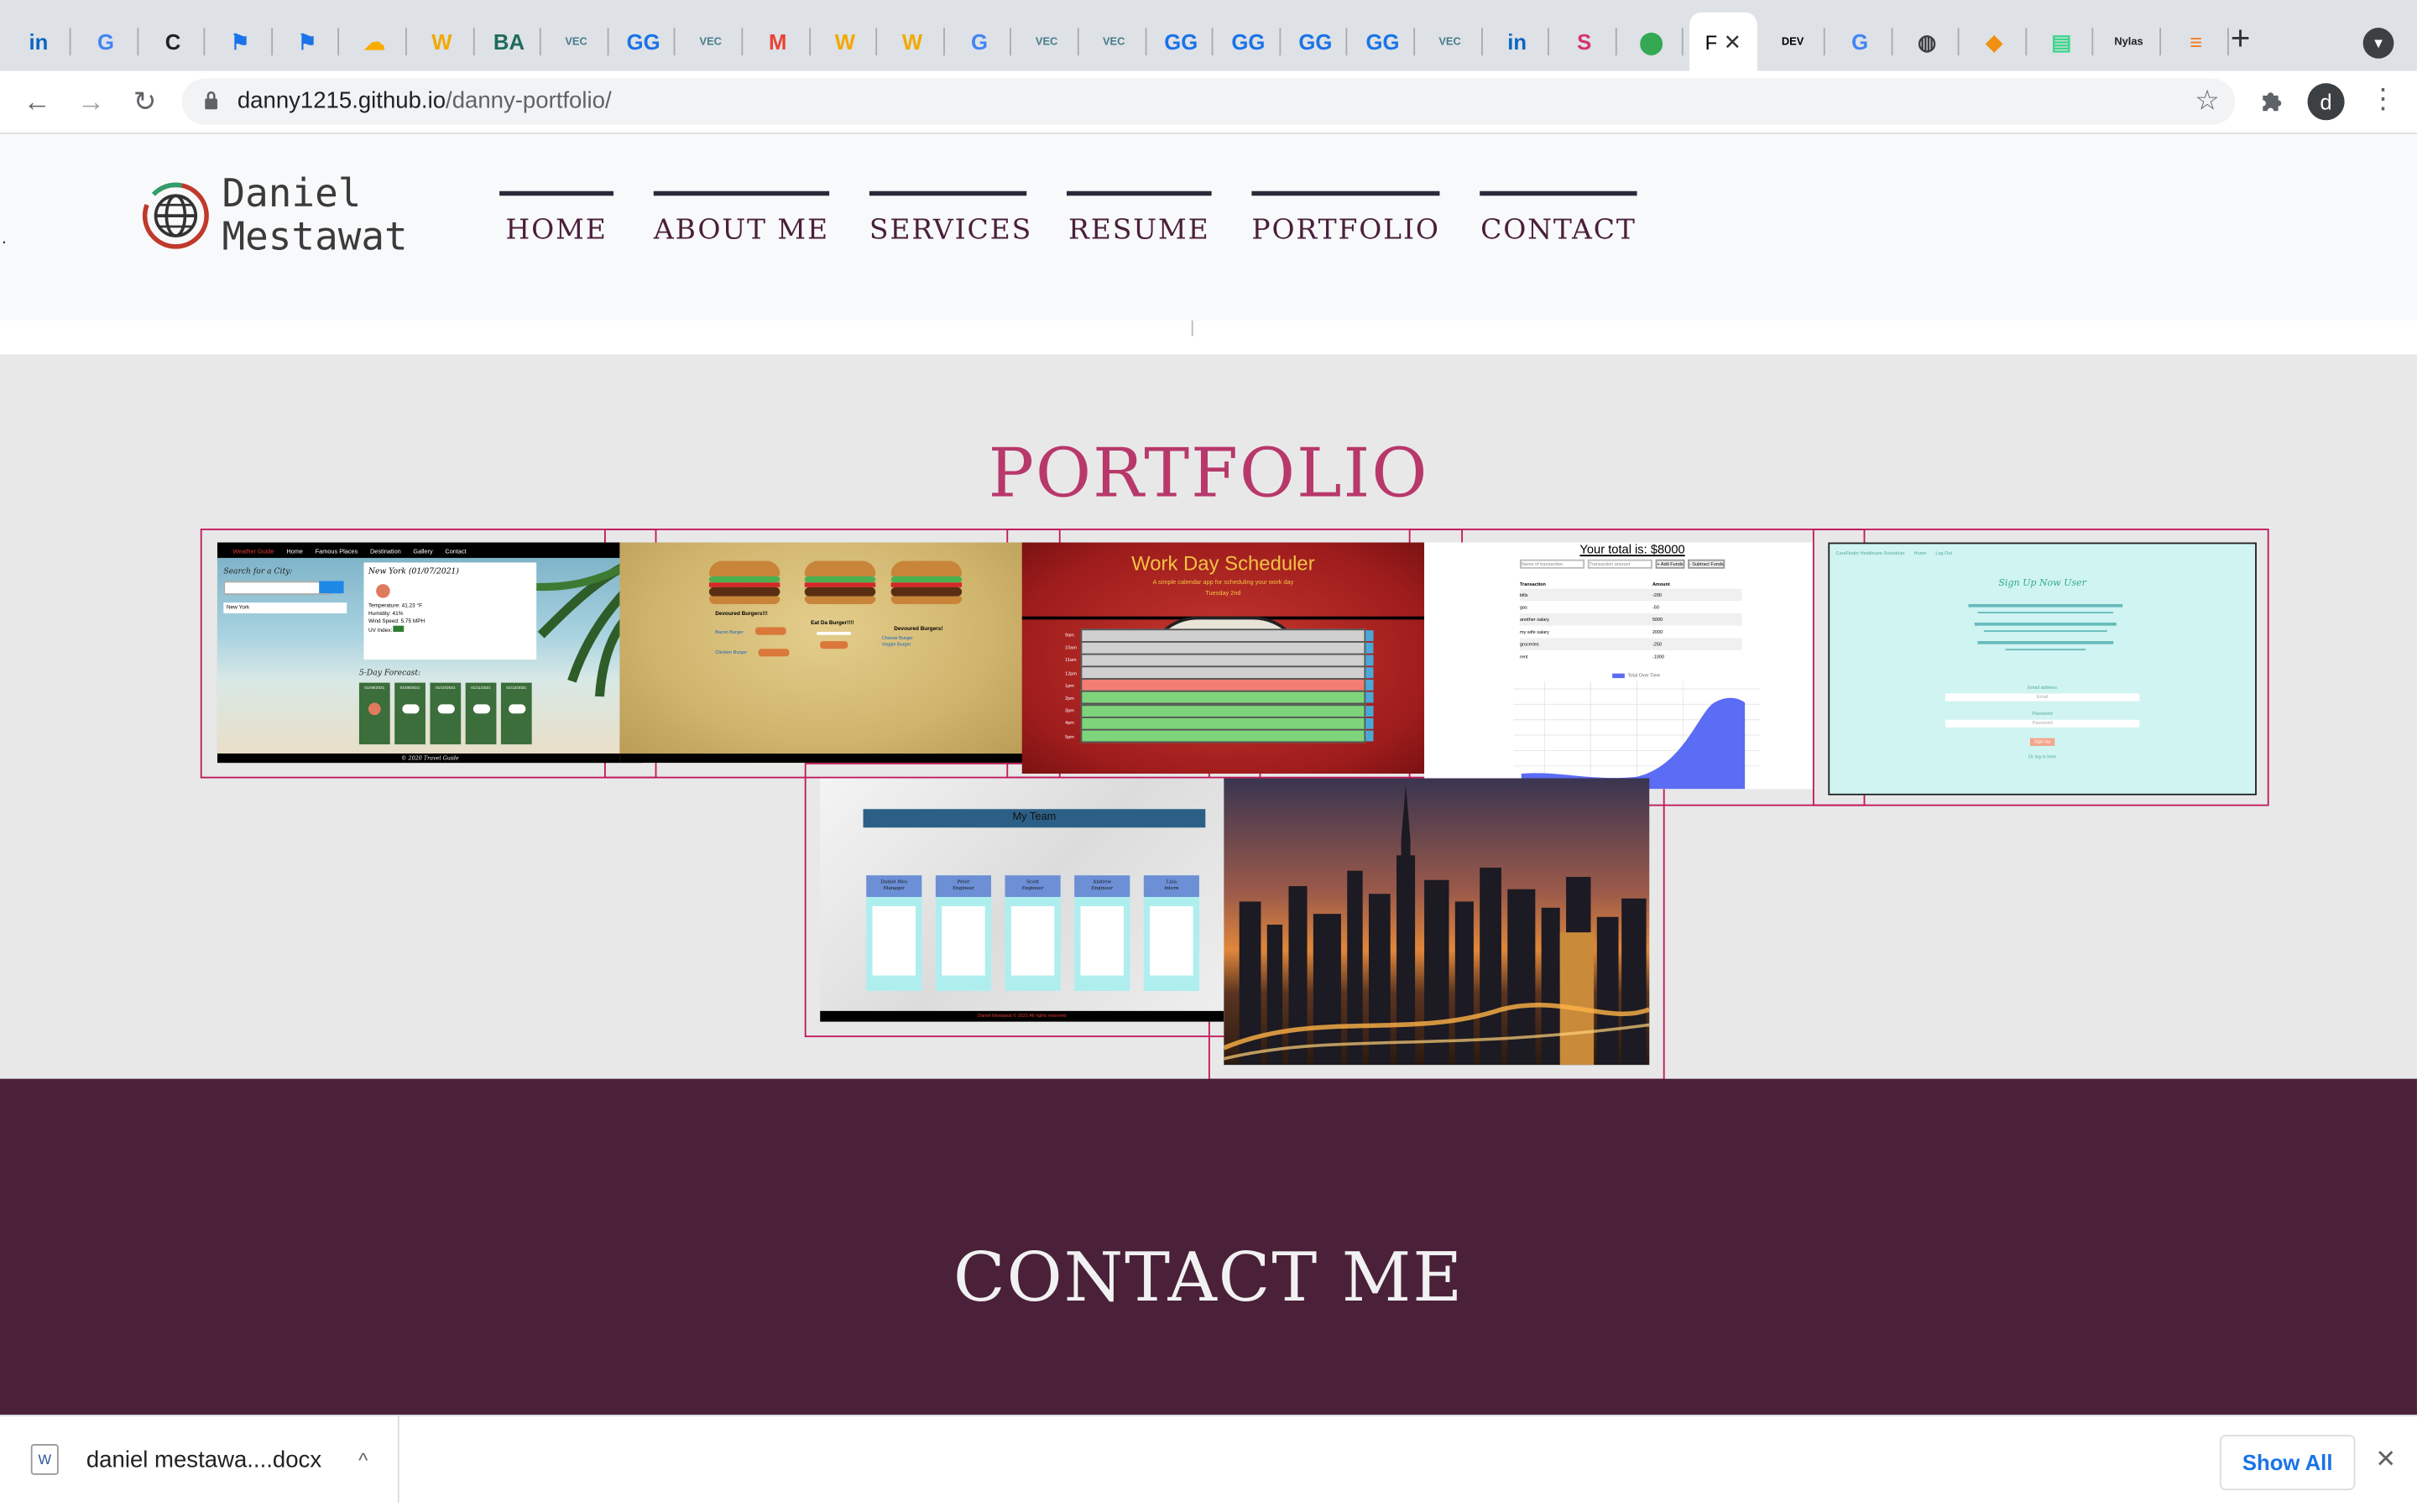 The image size is (2417, 1512). What do you see at coordinates (2383, 99) in the screenshot?
I see `browser-menu-icon: ⋮` at bounding box center [2383, 99].